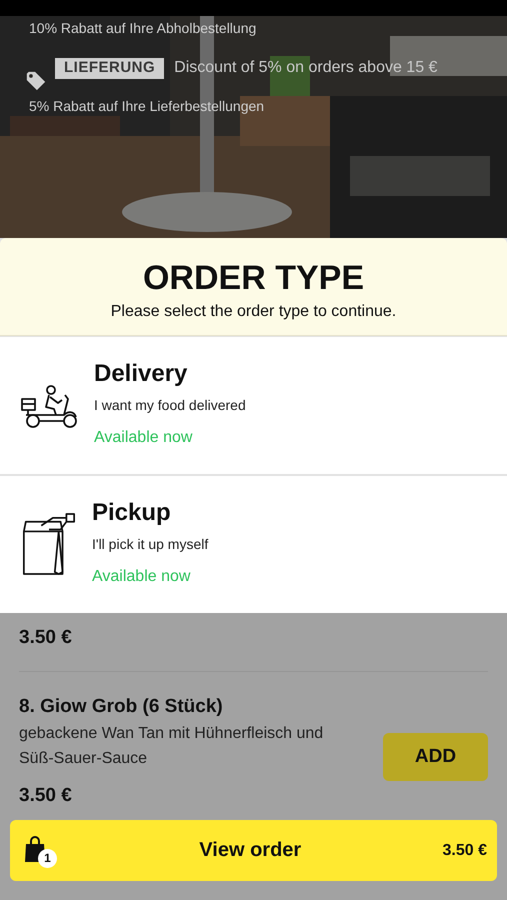  I want to click on add-button: ADD, so click(435, 756).